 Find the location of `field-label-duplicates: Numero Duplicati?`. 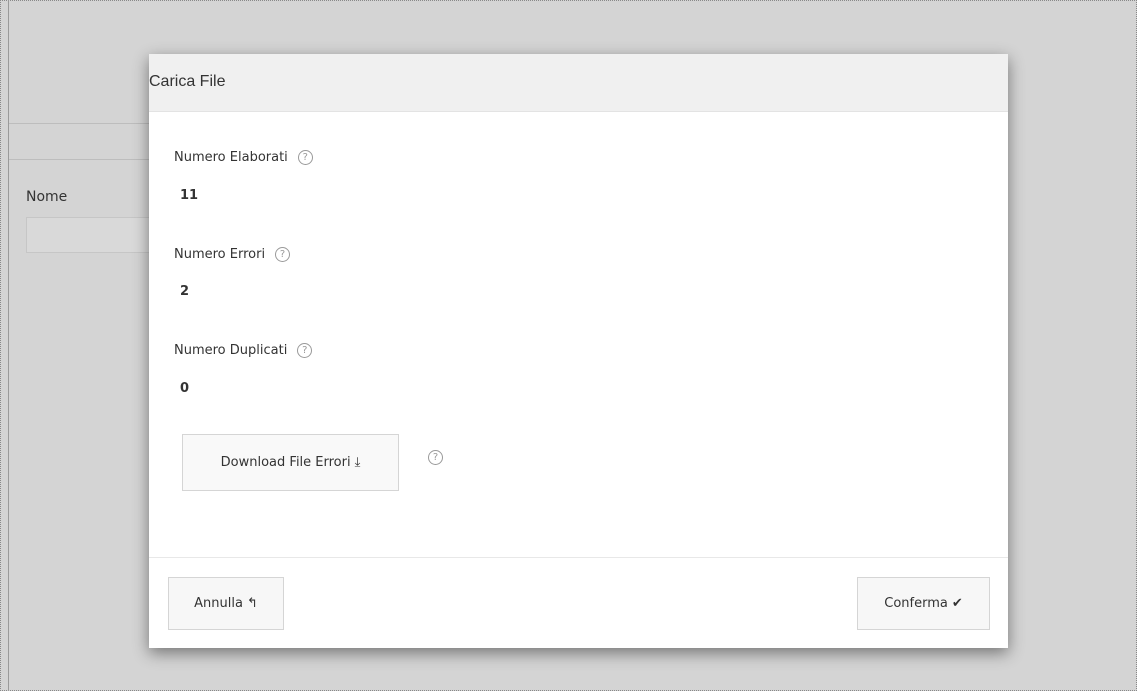

field-label-duplicates: Numero Duplicati? is located at coordinates (243, 350).